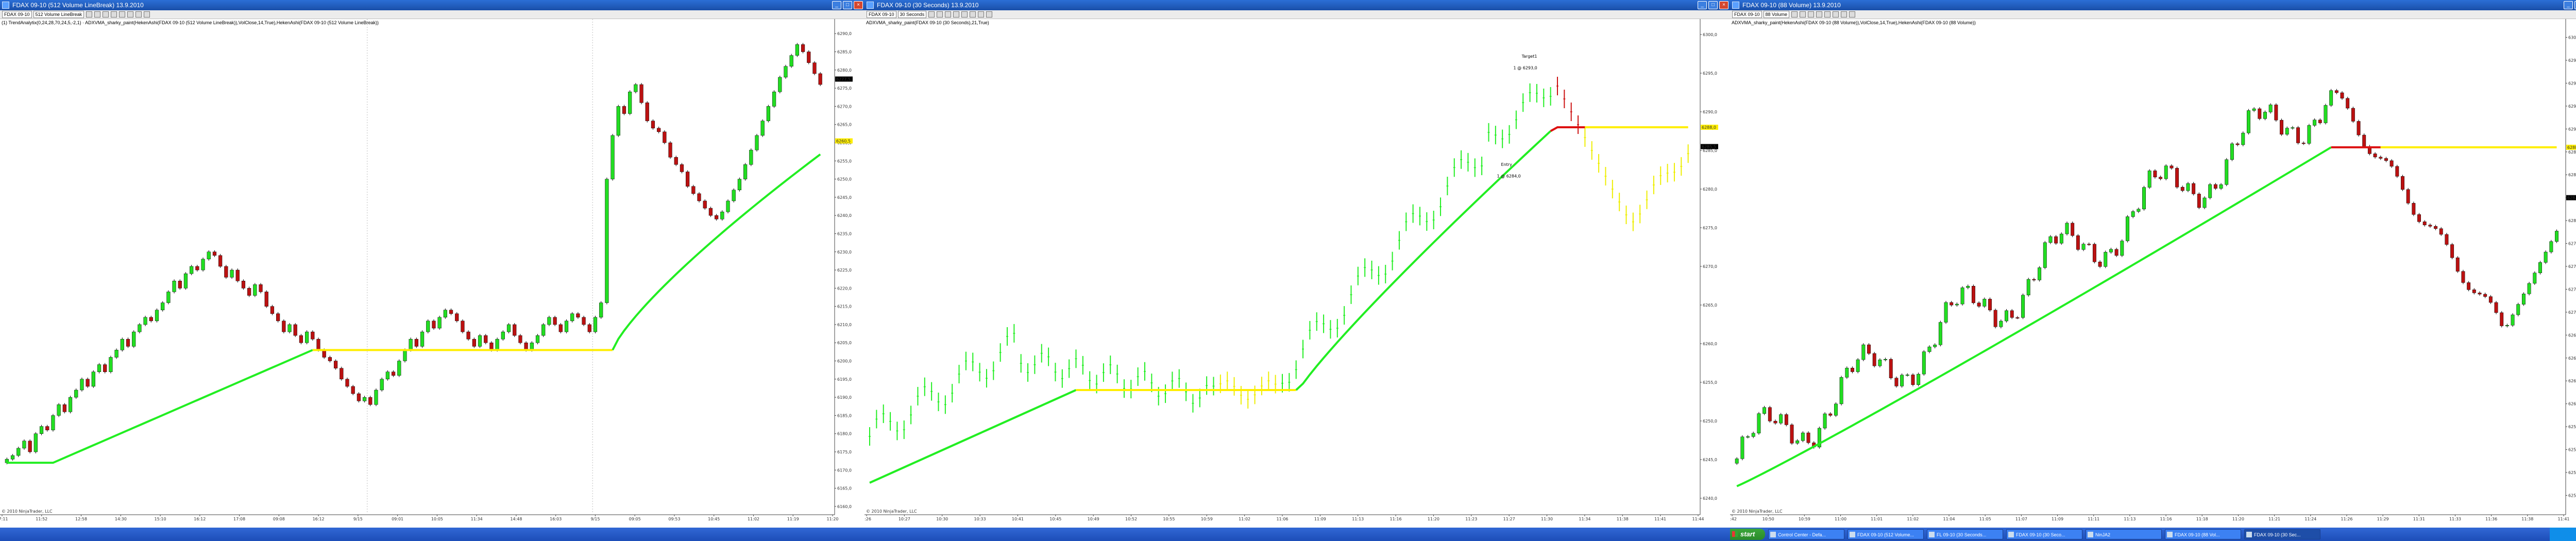  Describe the element at coordinates (912, 14) in the screenshot. I see `period-selector: 30 Seconds` at that location.